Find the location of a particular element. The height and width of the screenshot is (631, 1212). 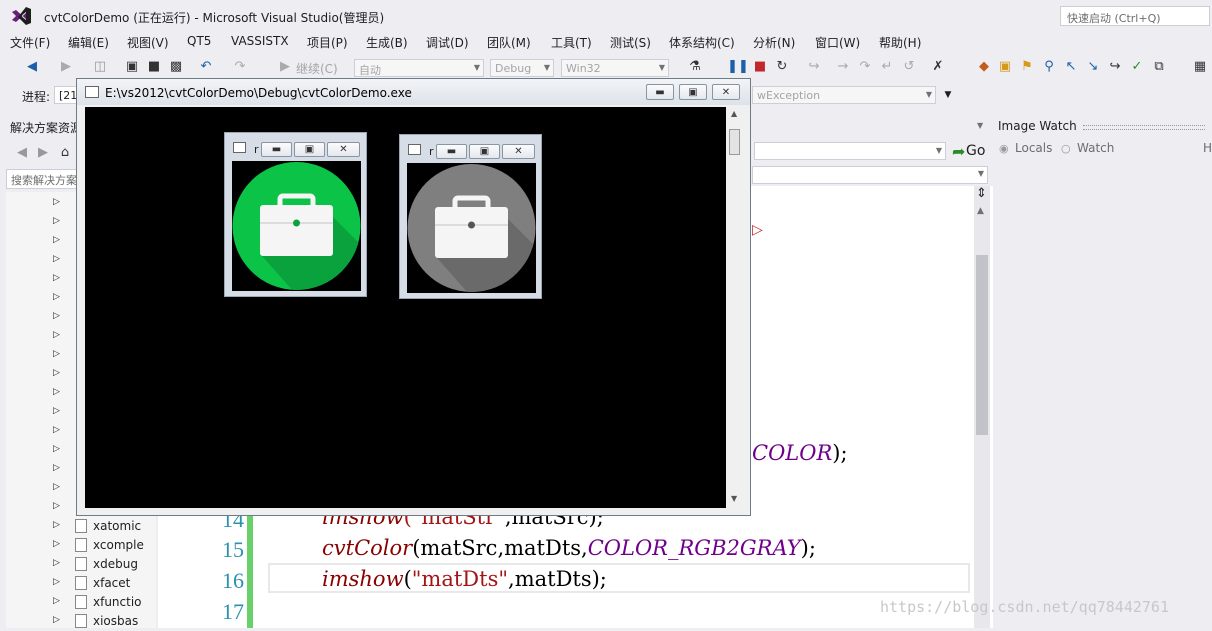

menu-help: 帮助(H) is located at coordinates (900, 42).